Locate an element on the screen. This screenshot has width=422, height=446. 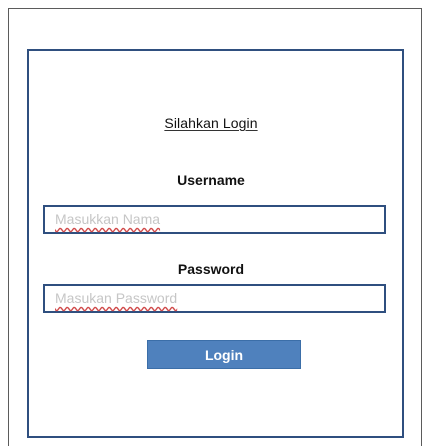
username-placeholder: Masukkan Nama is located at coordinates (108, 219).